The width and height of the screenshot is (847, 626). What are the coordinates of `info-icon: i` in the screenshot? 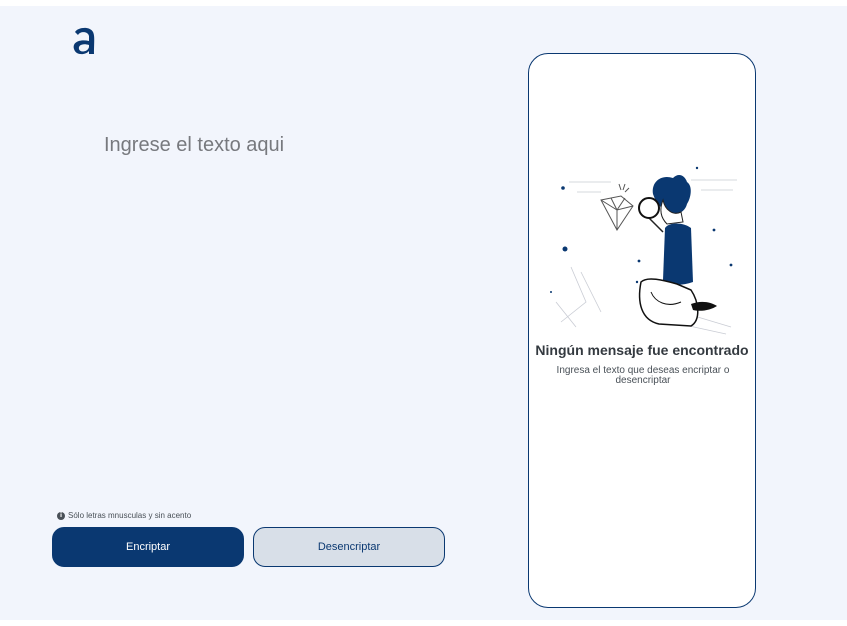 It's located at (61, 515).